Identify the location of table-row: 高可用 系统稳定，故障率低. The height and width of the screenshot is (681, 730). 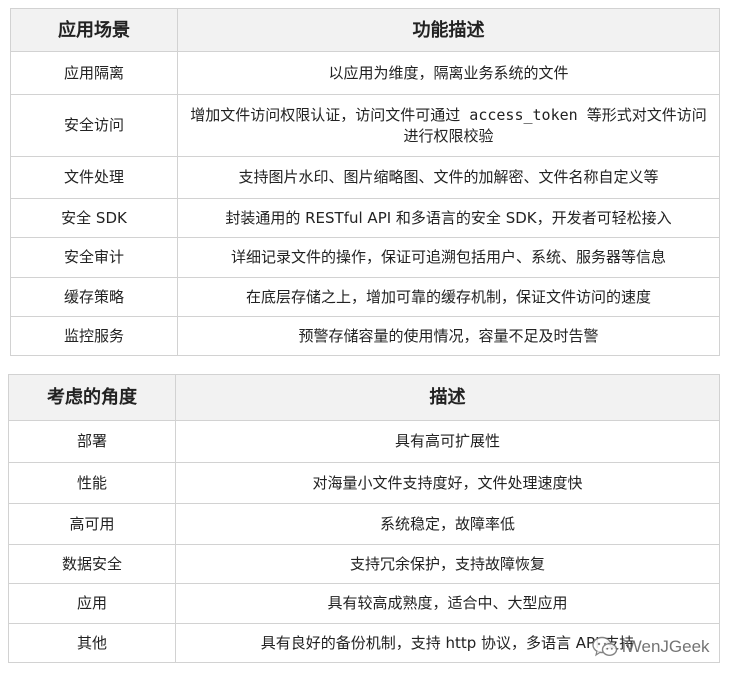
(364, 524).